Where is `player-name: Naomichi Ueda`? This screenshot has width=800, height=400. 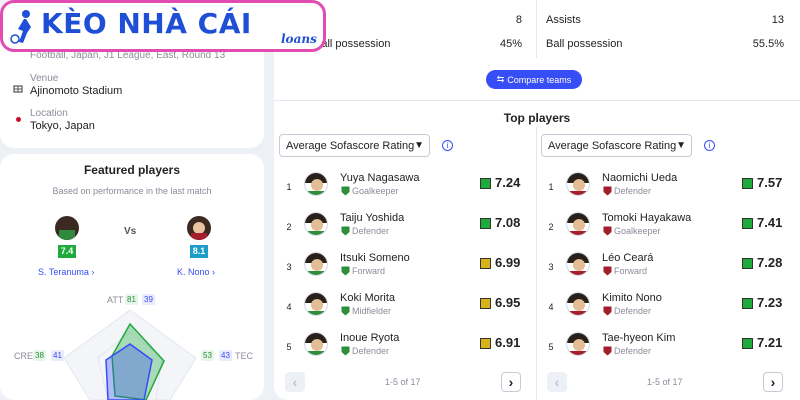 player-name: Naomichi Ueda is located at coordinates (640, 178).